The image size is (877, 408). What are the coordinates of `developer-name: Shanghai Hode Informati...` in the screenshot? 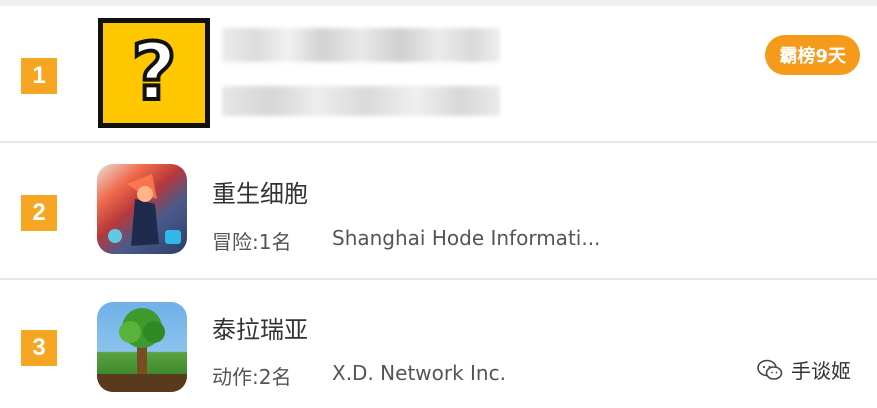 It's located at (466, 238).